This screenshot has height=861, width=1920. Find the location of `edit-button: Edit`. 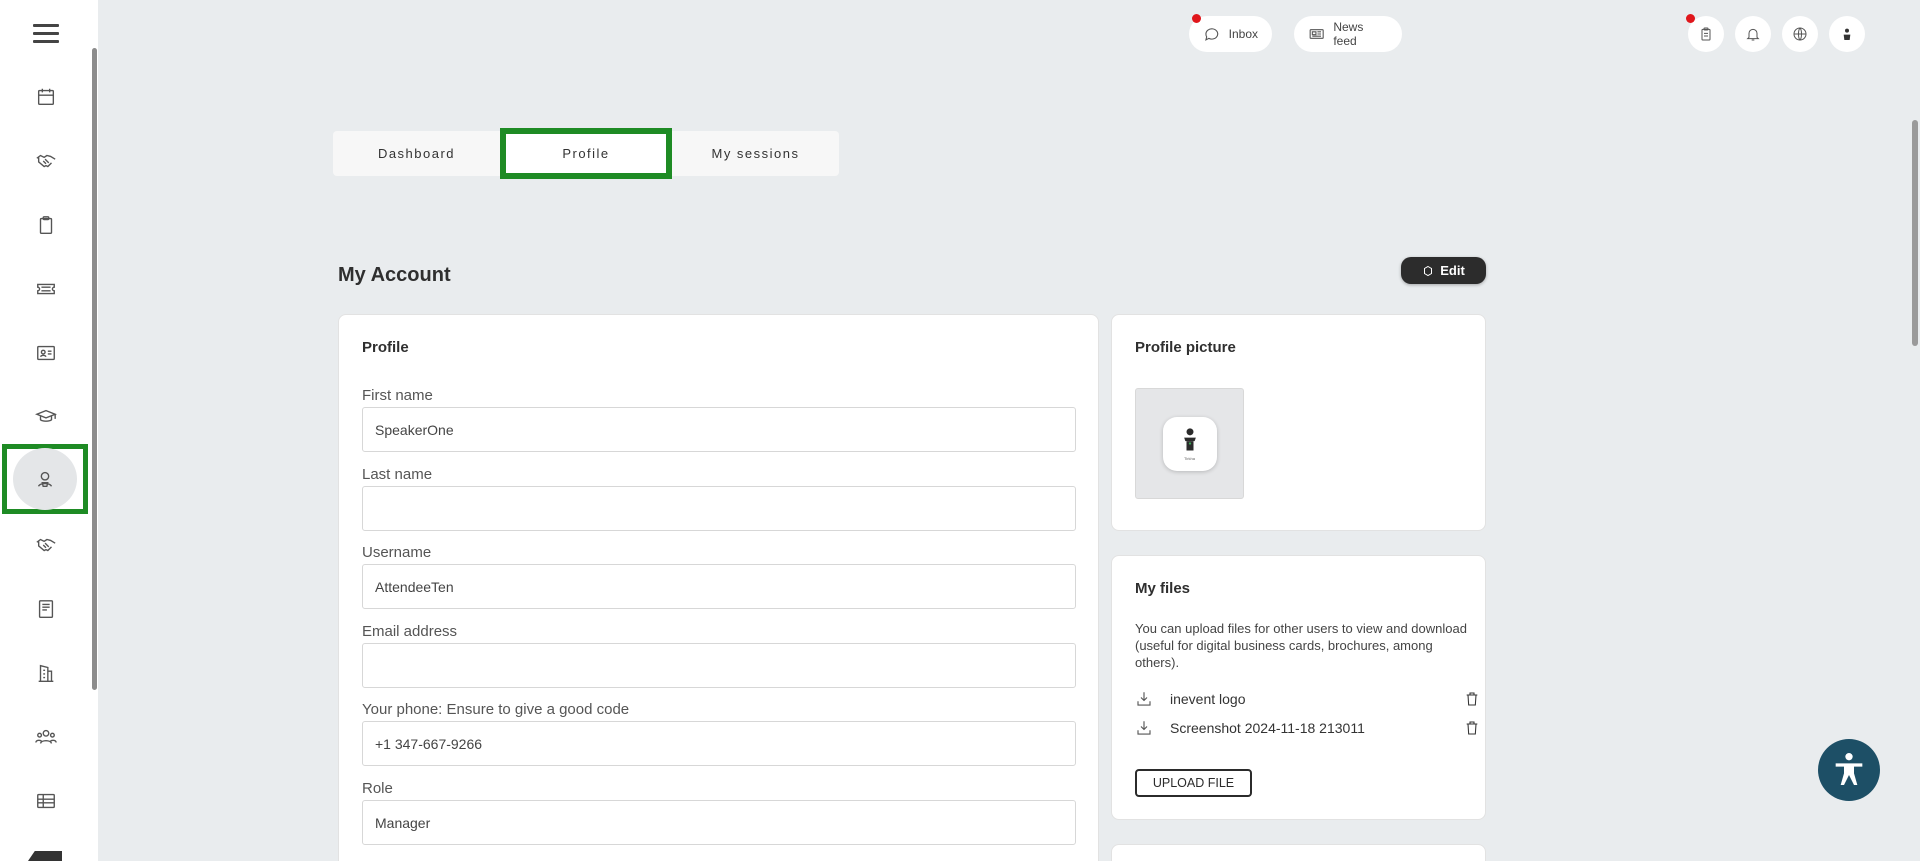

edit-button: Edit is located at coordinates (1443, 270).